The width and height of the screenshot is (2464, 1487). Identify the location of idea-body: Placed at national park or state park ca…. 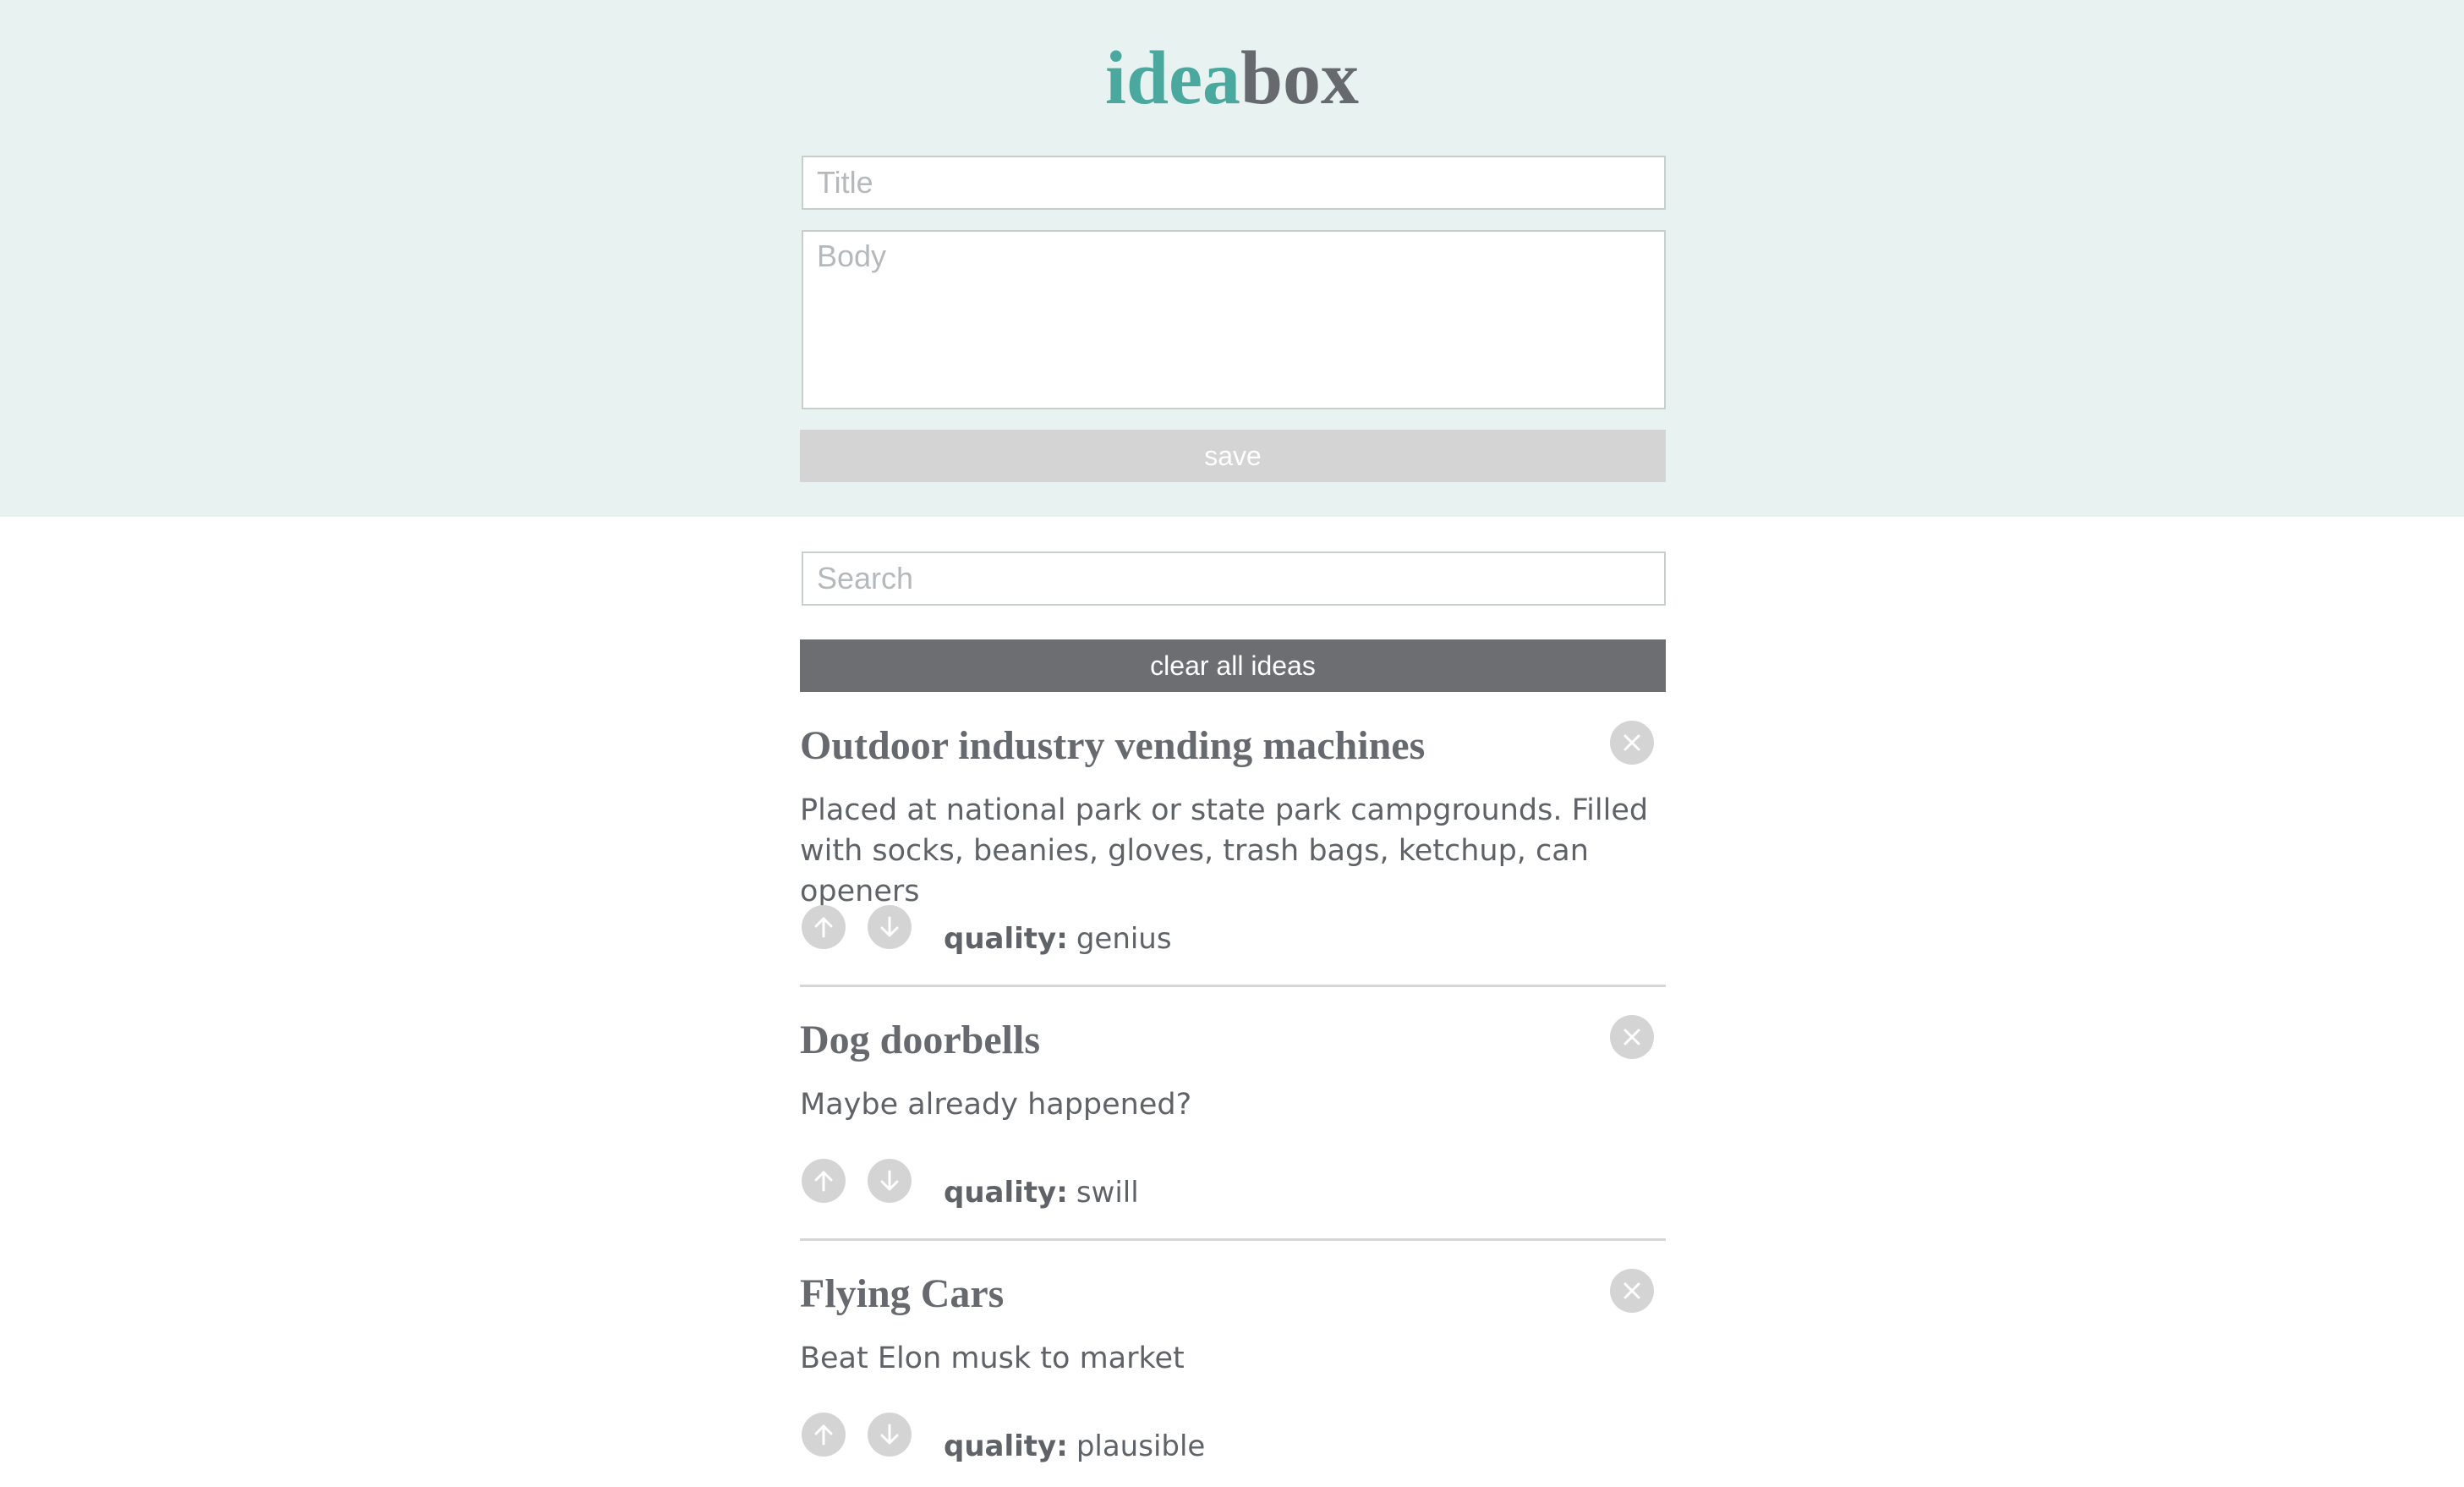
(1224, 850).